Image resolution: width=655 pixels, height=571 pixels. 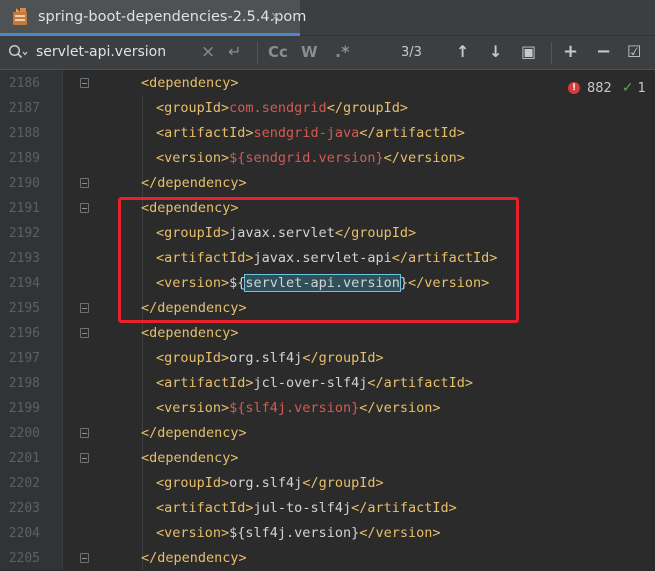 What do you see at coordinates (327, 533) in the screenshot?
I see `code-line: 2204 <version>${slf4j.version}</version>` at bounding box center [327, 533].